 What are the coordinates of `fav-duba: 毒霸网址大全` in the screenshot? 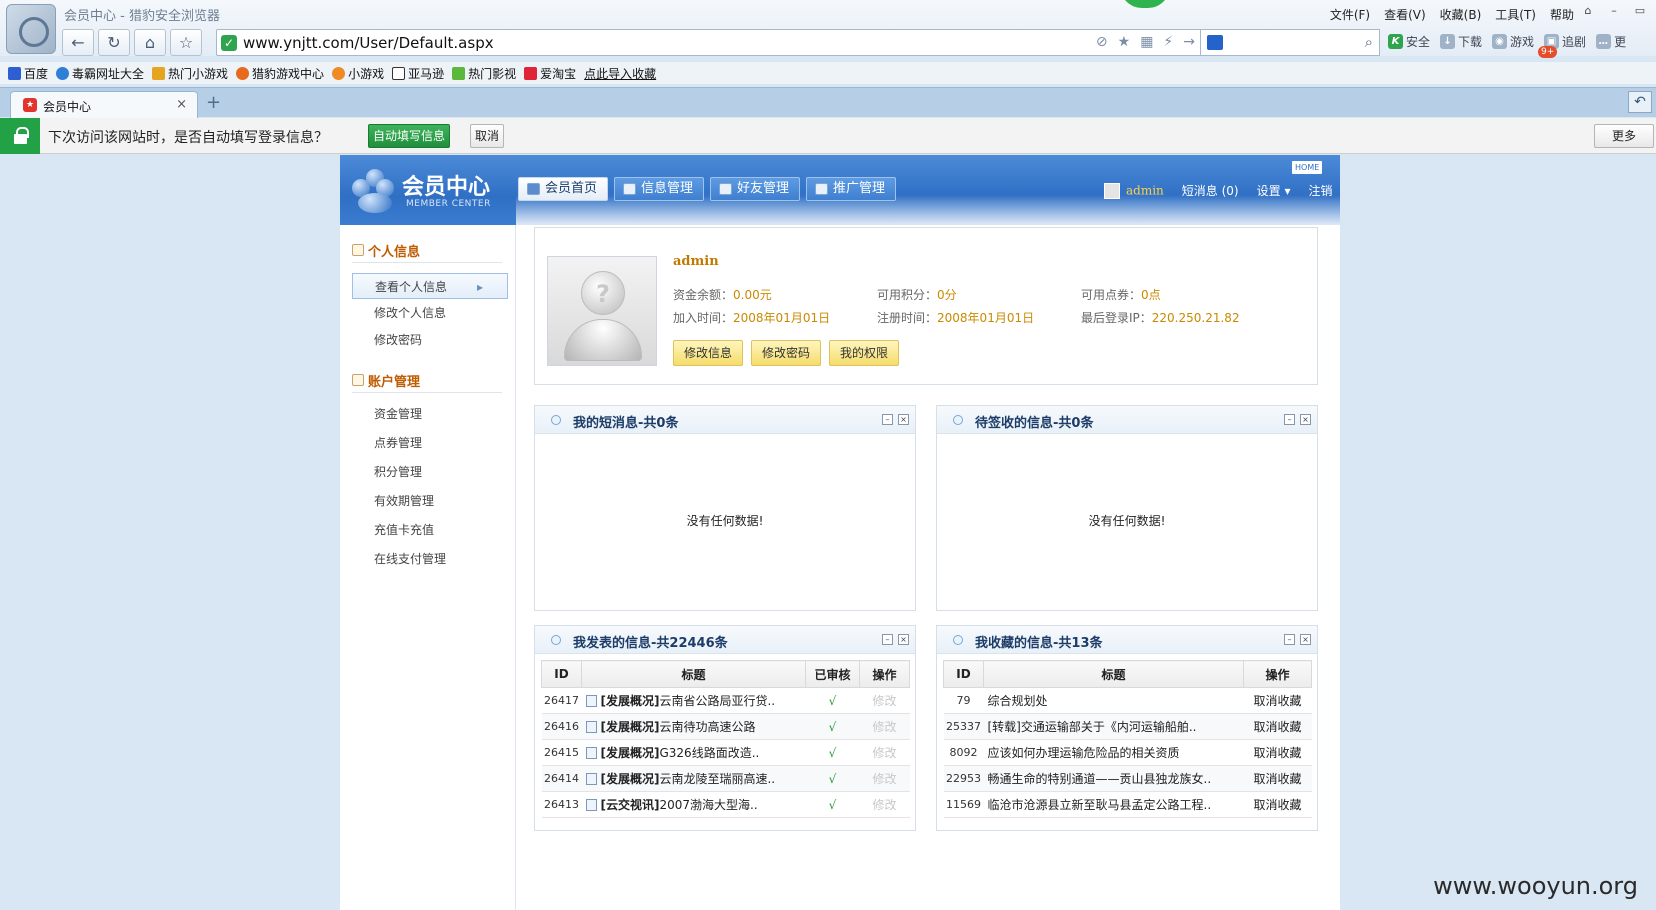 It's located at (100, 73).